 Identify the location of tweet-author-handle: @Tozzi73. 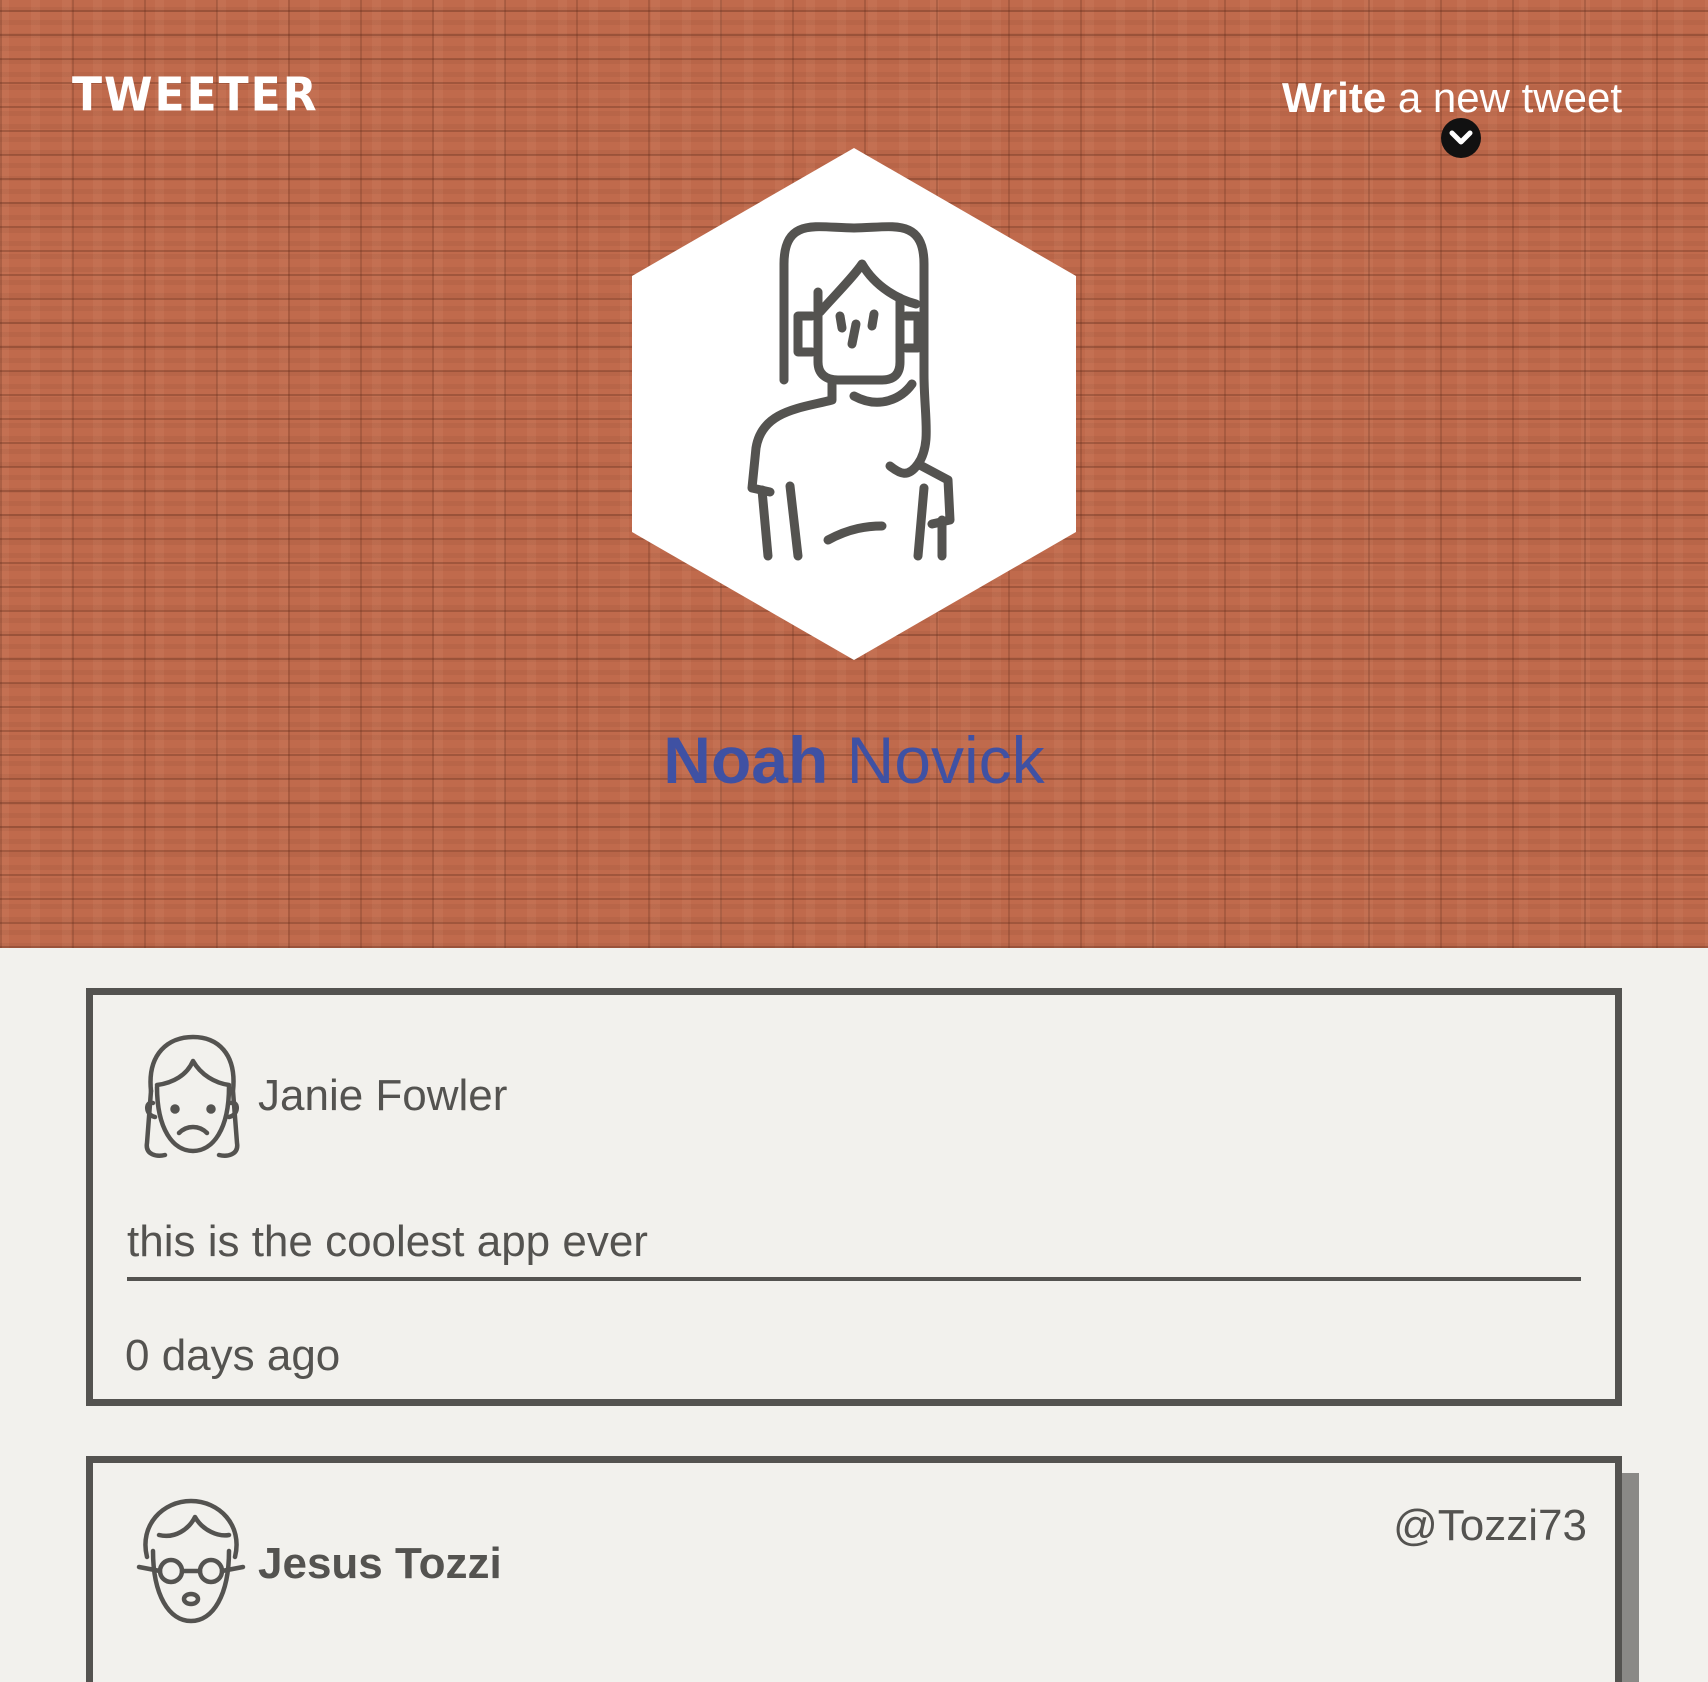
(1490, 1525).